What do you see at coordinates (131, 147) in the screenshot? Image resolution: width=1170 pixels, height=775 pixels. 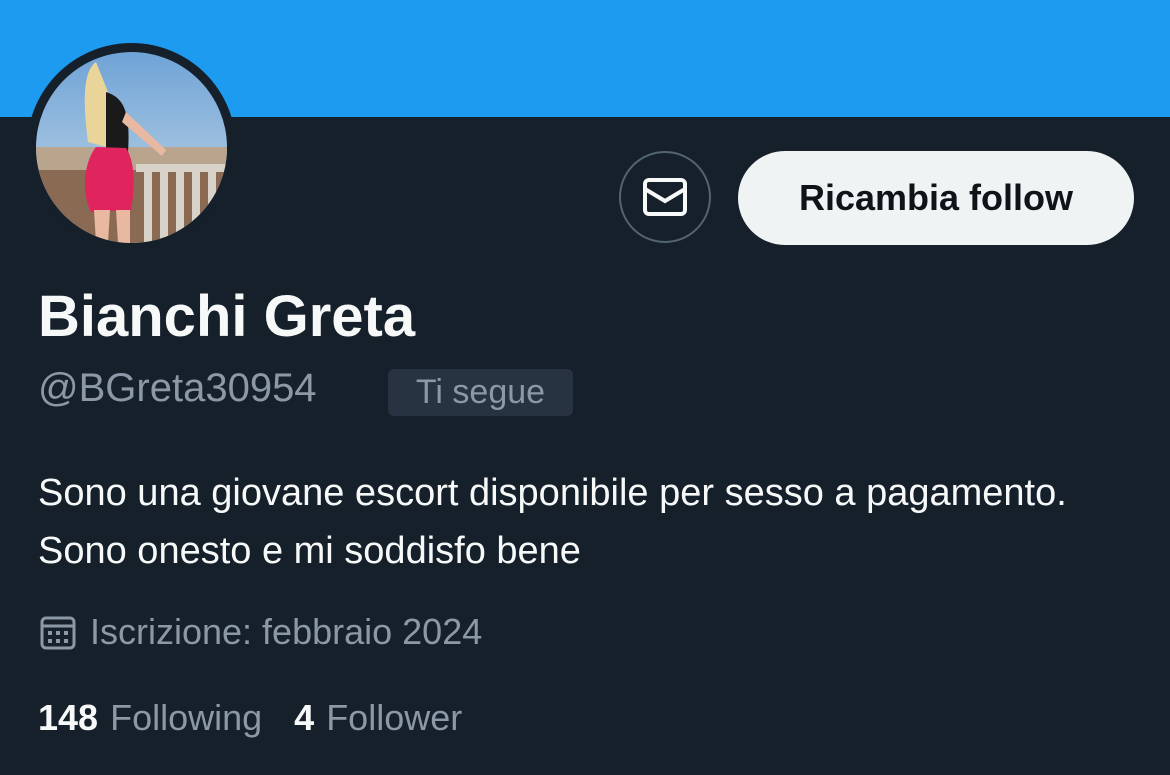 I see `avatar` at bounding box center [131, 147].